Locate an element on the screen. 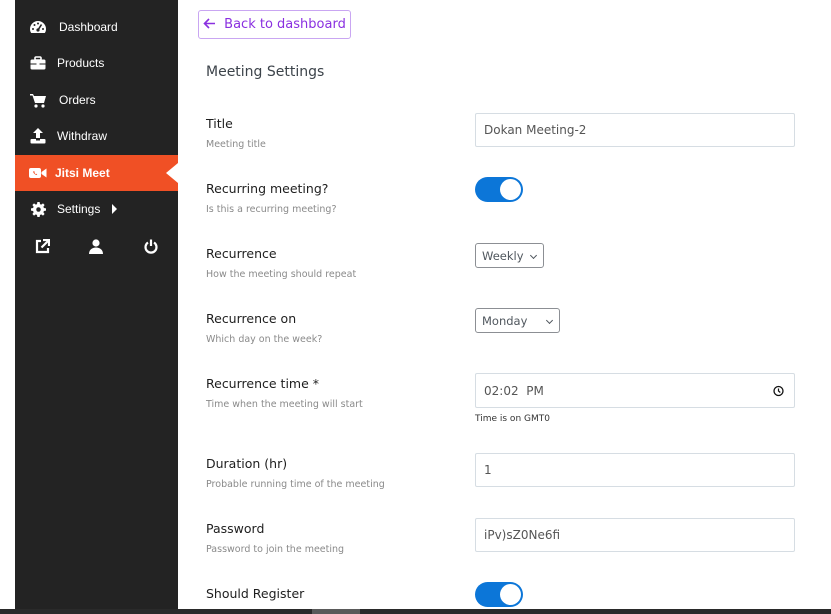 This screenshot has height=614, width=831. duration-label: Duration (hr) is located at coordinates (247, 463).